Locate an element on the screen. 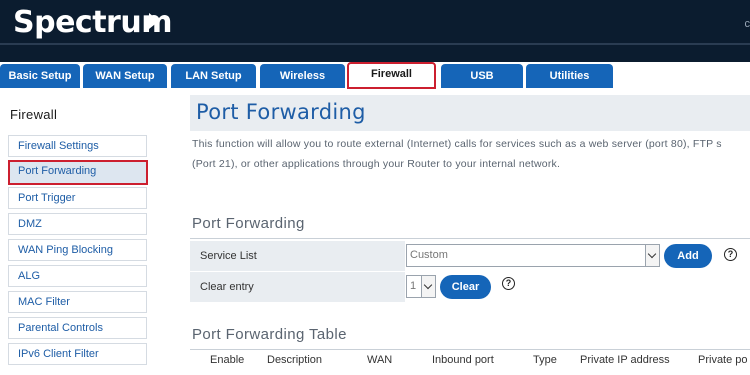 The image size is (750, 375). column-header-inbound-port: Inbound port is located at coordinates (463, 360).